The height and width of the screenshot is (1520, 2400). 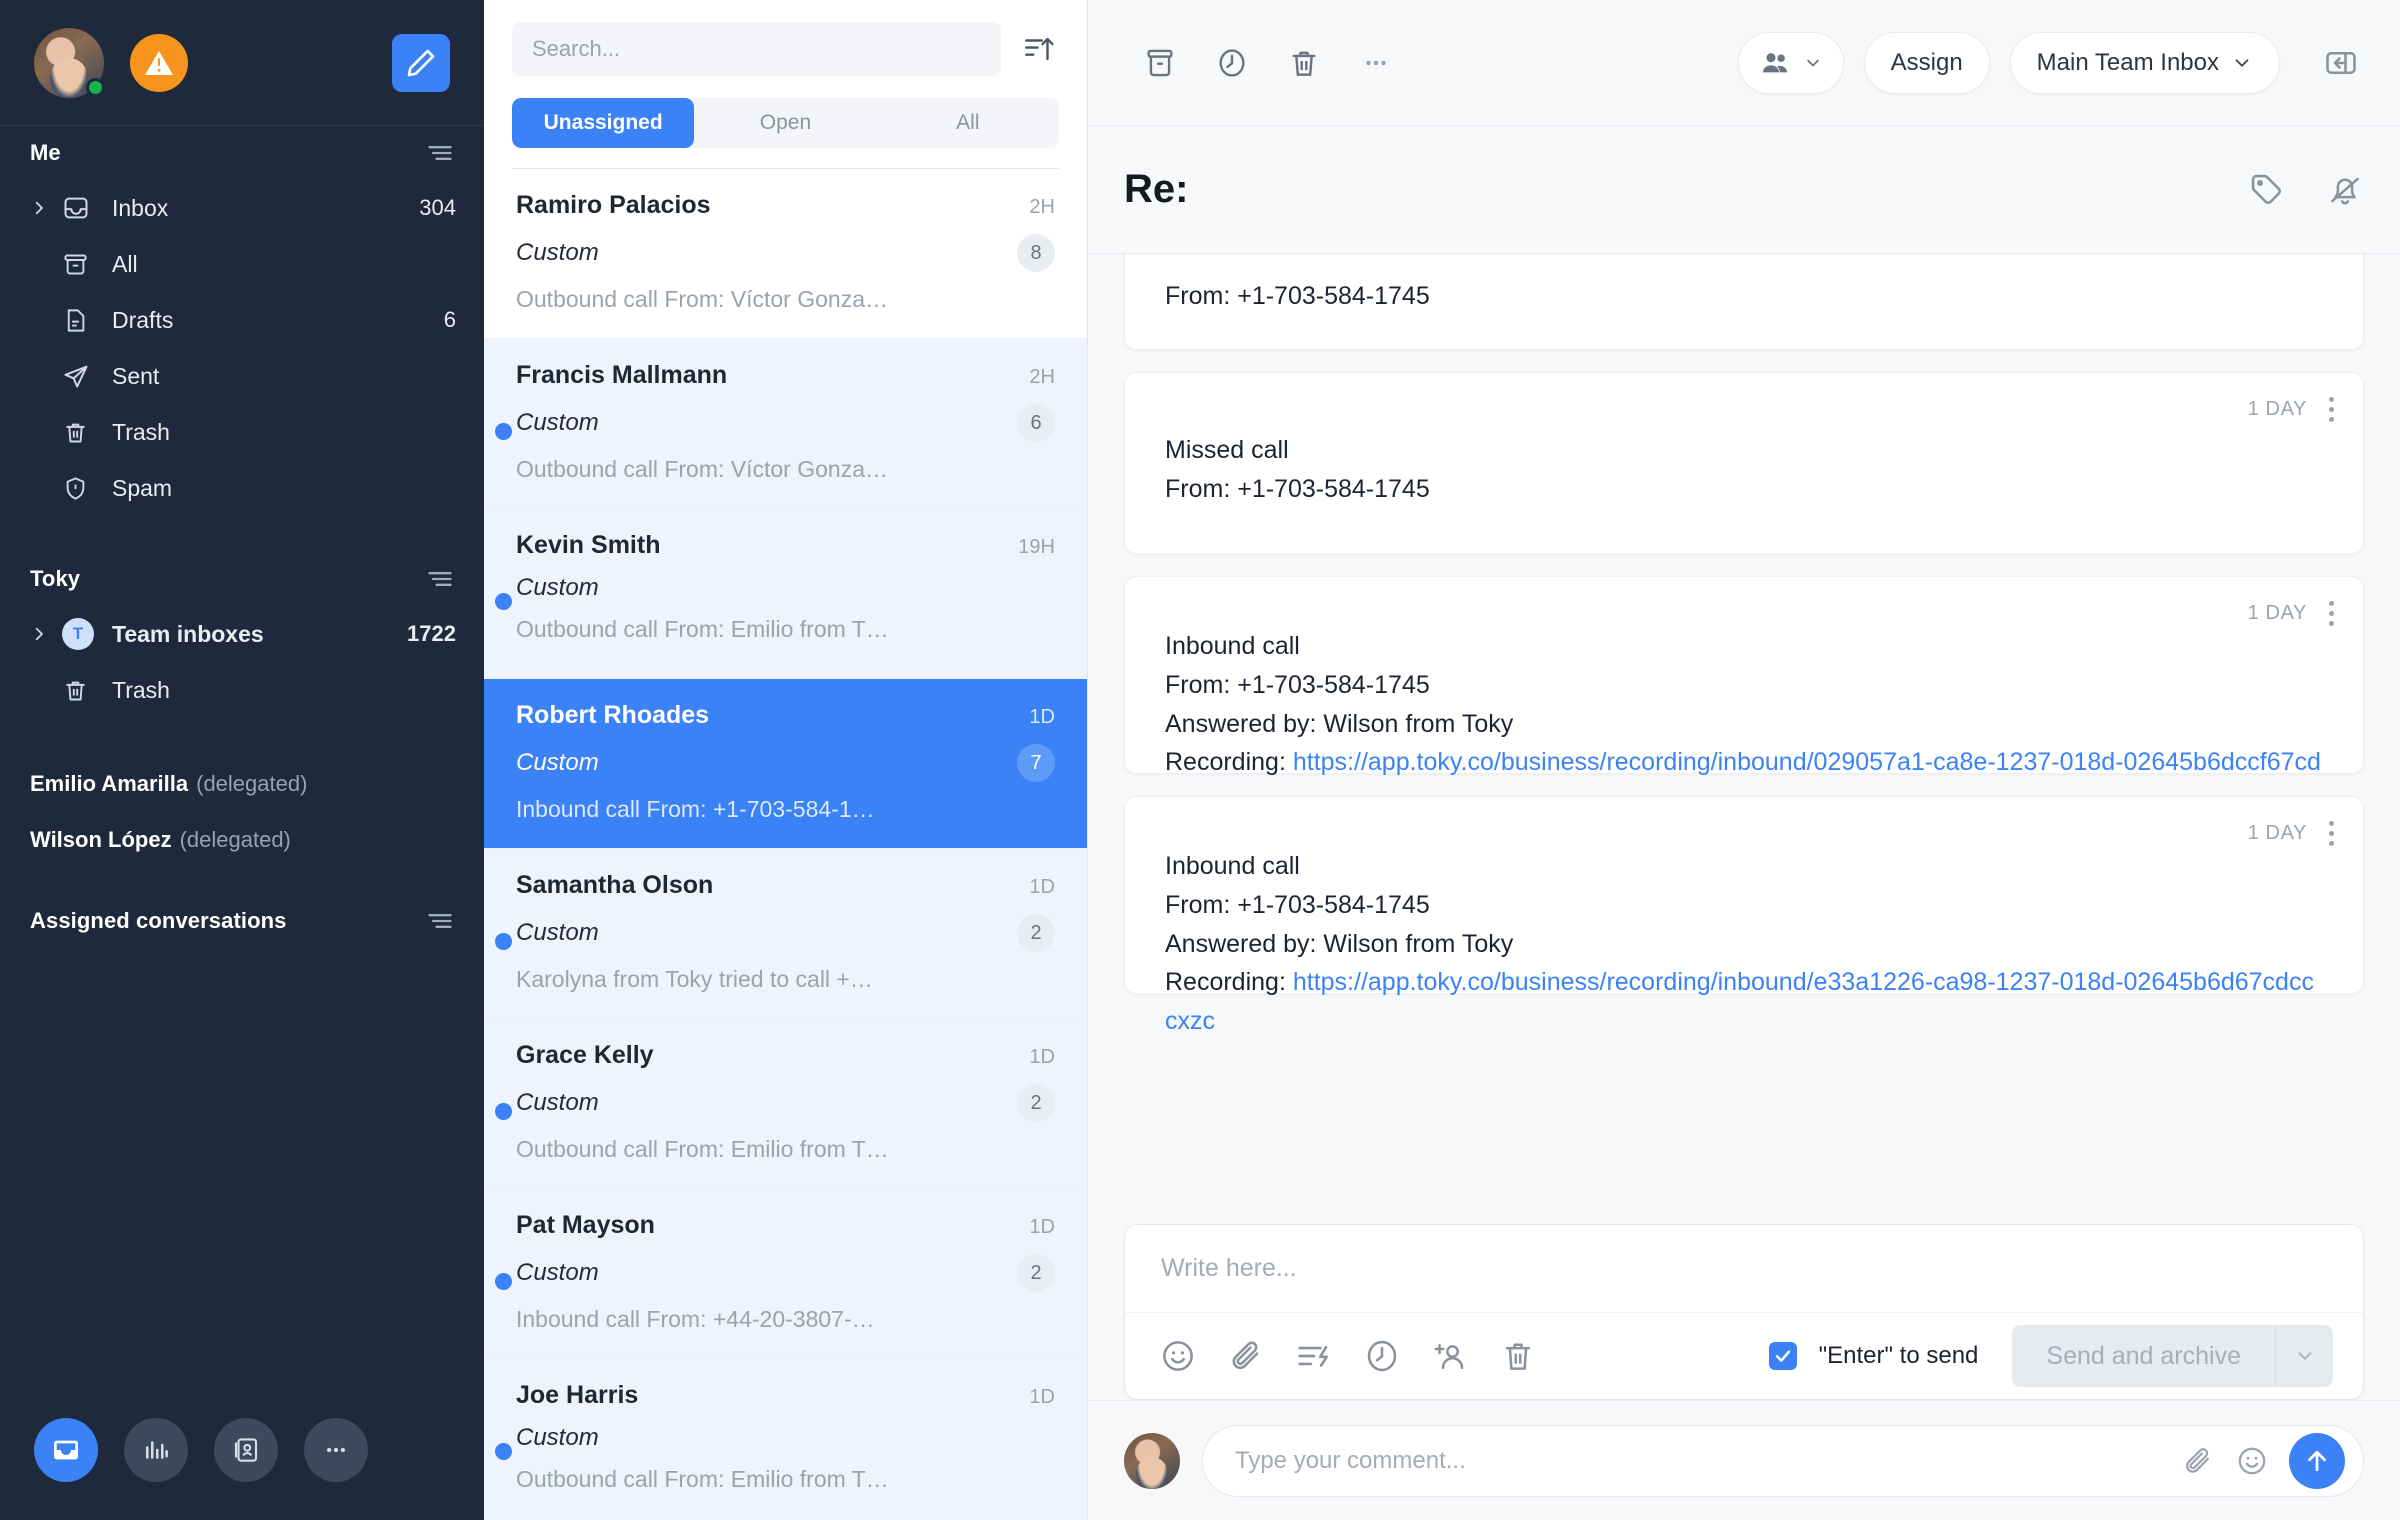 I want to click on conversation-badge: 2, so click(x=1036, y=933).